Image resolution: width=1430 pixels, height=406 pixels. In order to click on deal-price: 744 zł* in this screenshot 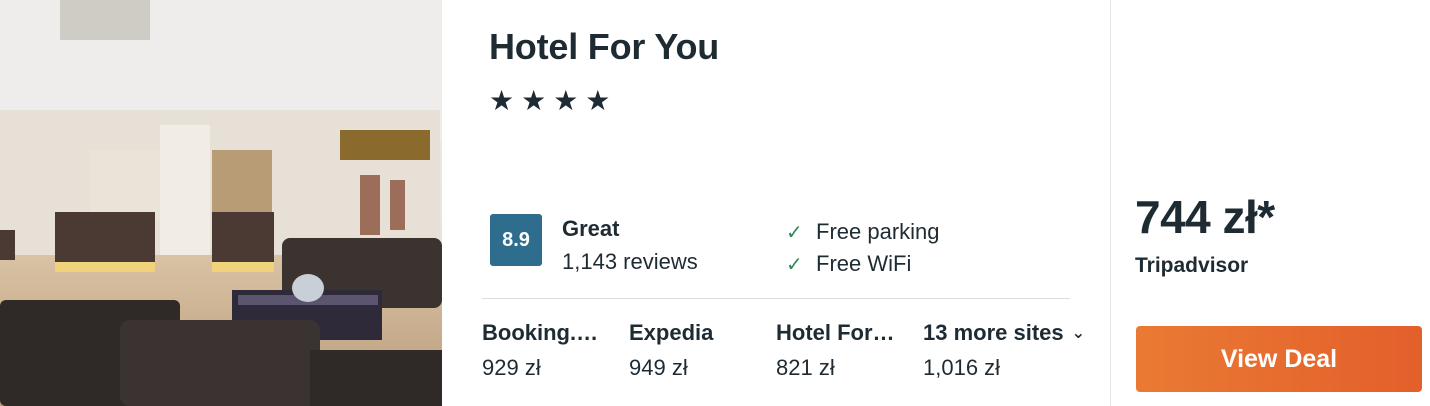, I will do `click(1205, 217)`.